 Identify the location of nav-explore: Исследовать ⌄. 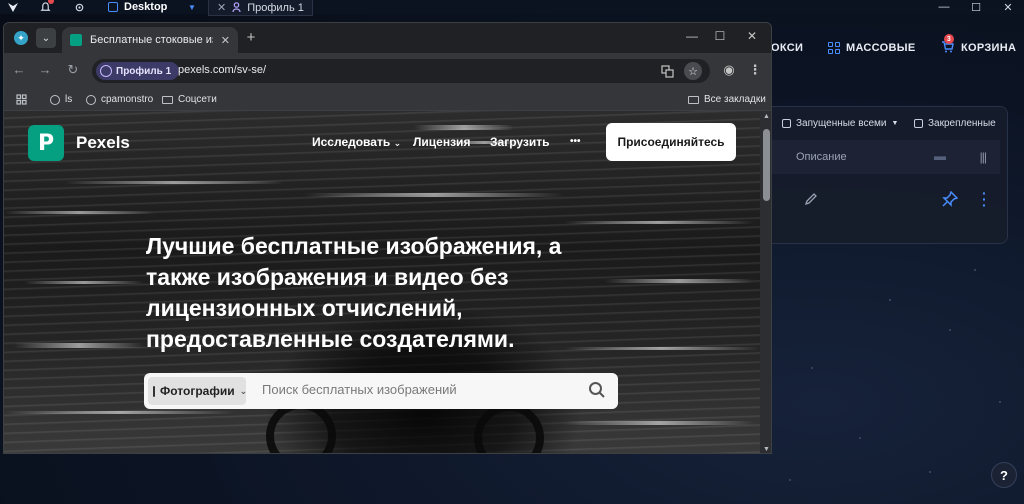
(356, 142).